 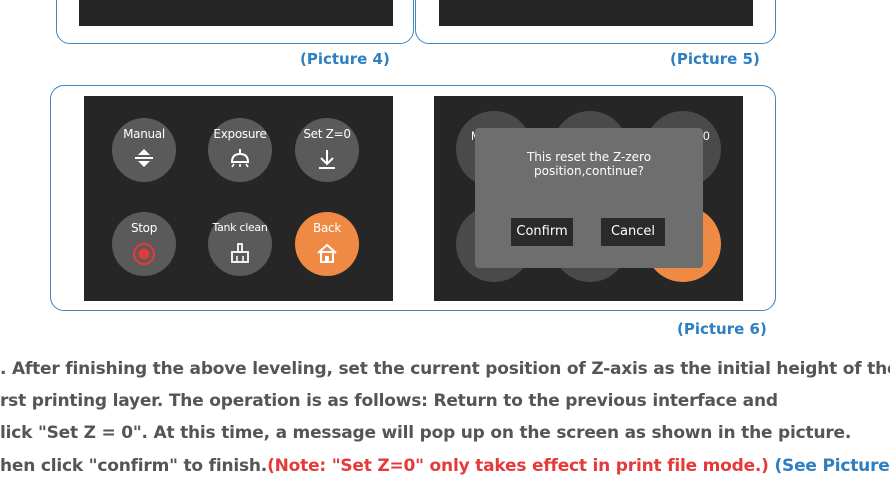 I want to click on picture6-caption: (Picture 6), so click(x=722, y=329).